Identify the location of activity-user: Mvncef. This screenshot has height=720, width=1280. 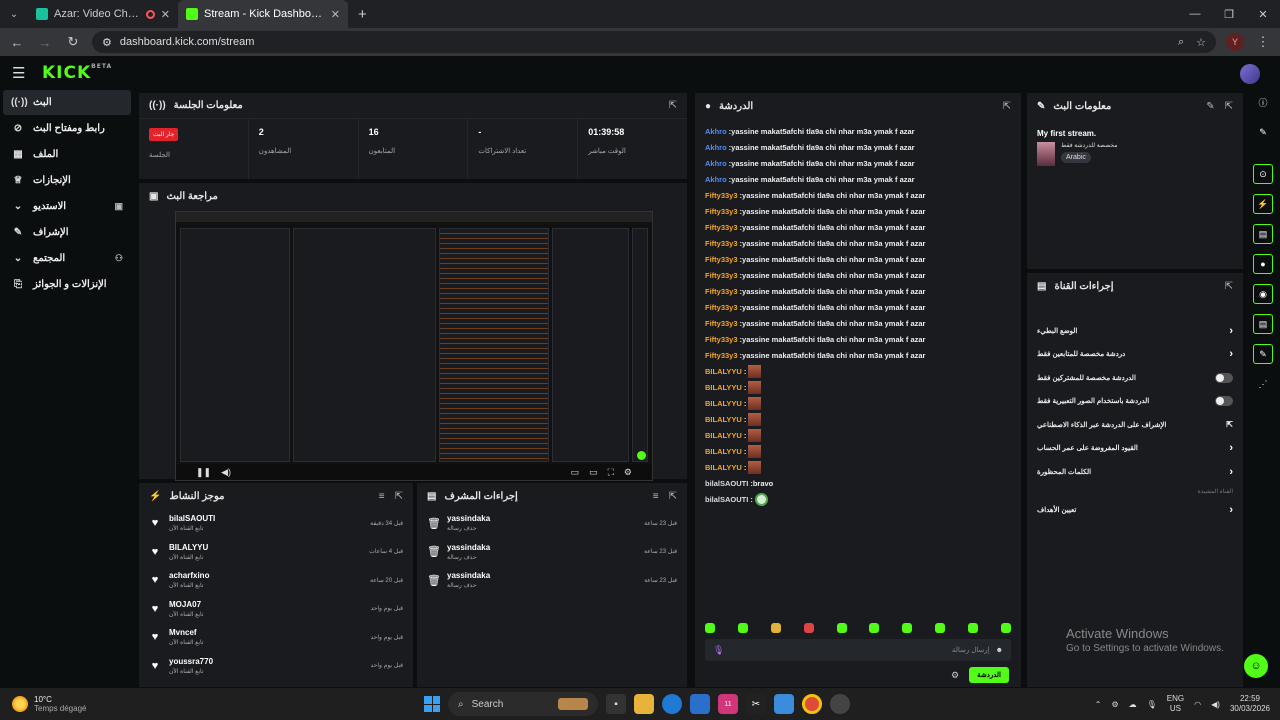
(266, 632).